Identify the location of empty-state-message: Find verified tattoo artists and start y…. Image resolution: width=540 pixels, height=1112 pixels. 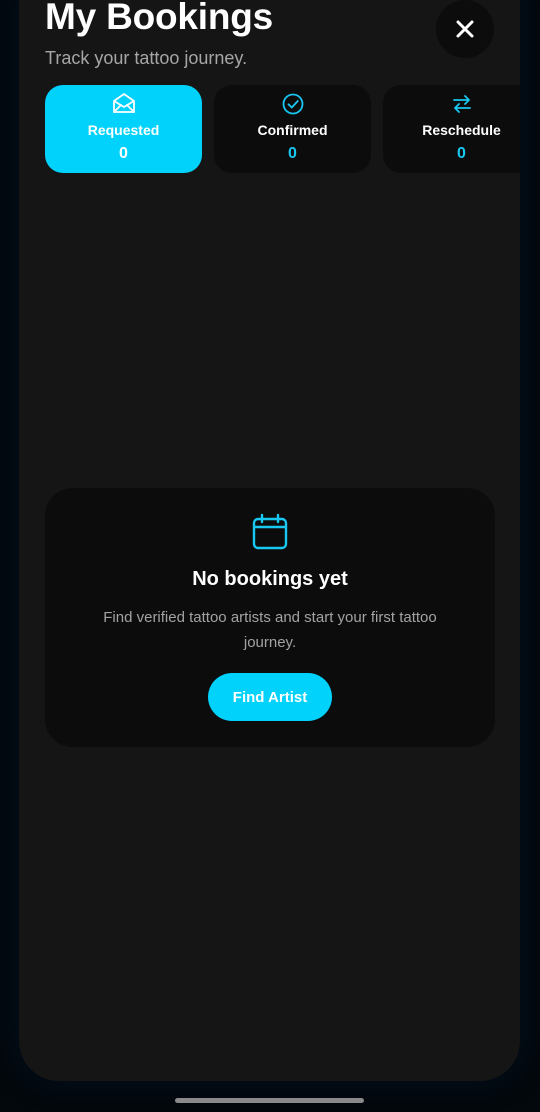
(270, 630).